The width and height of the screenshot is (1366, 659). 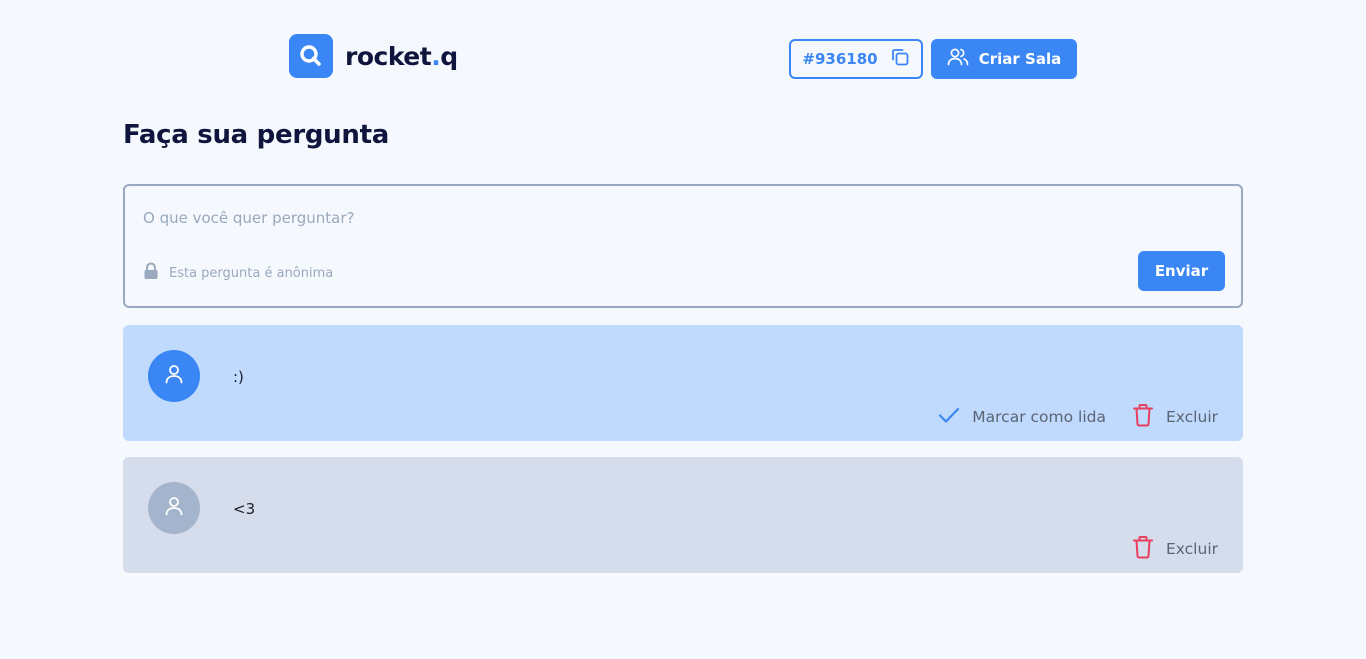 What do you see at coordinates (683, 383) in the screenshot?
I see `question-card: :) Marcar como lida Excluir` at bounding box center [683, 383].